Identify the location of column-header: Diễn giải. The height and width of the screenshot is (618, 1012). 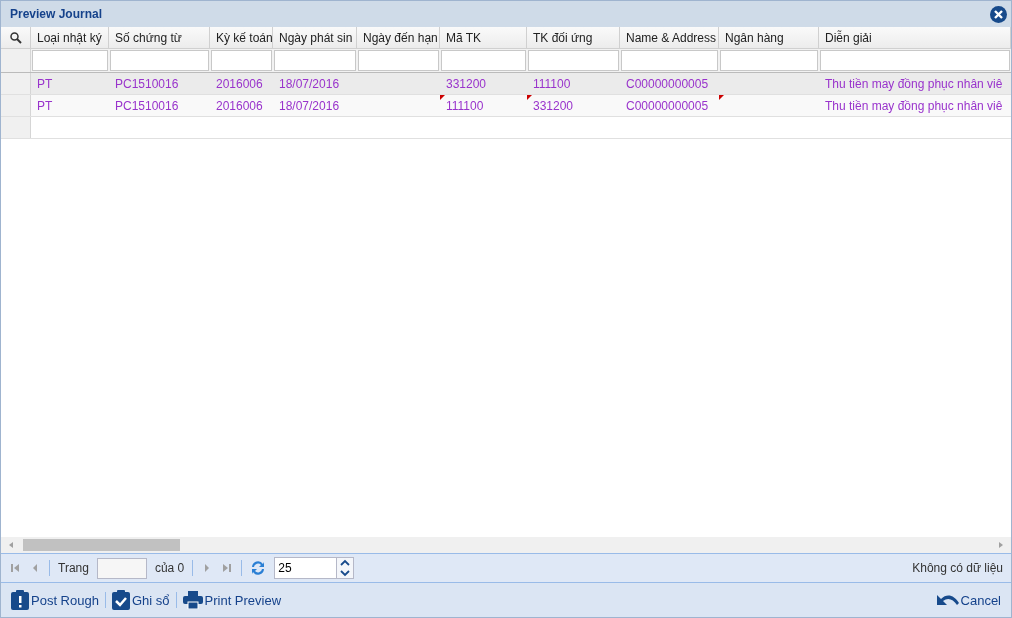
(915, 37).